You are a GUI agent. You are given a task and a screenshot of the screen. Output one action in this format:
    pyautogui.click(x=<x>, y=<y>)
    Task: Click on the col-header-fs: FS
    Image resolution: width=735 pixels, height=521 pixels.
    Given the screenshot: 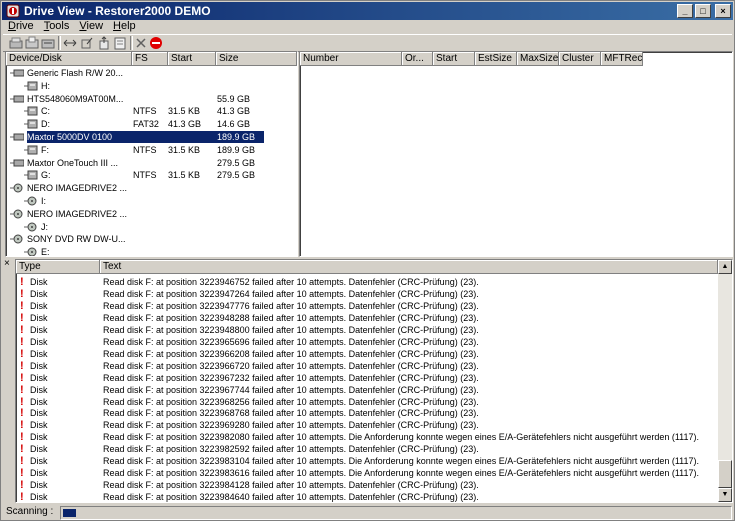 What is the action you would take?
    pyautogui.click(x=150, y=59)
    